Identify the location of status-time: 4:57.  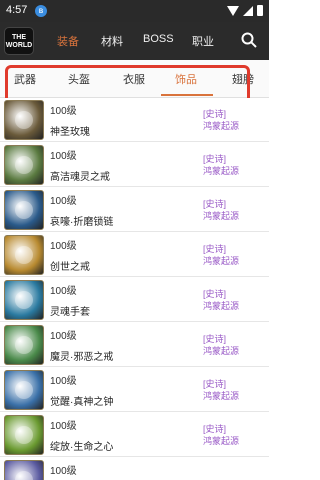
(17, 10).